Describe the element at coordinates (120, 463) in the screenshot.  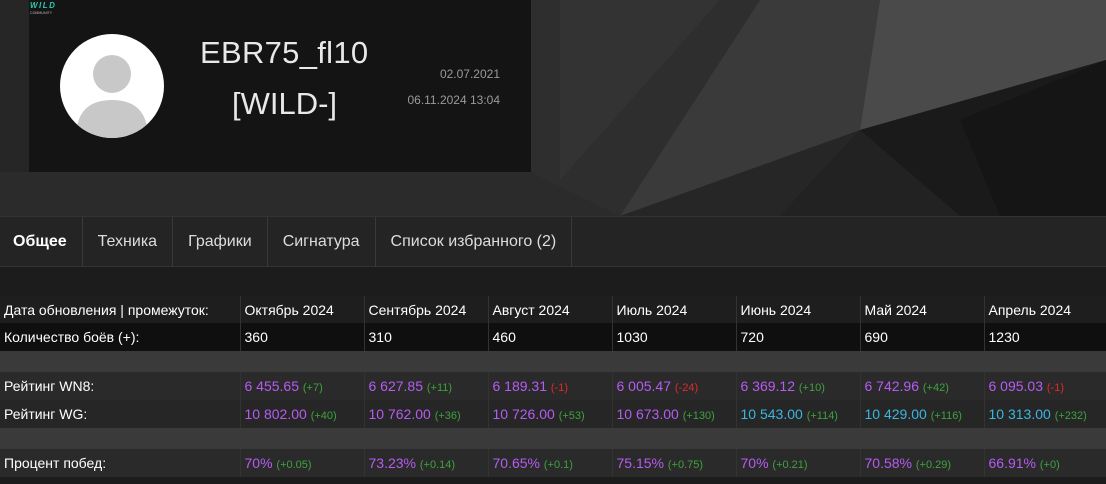
I see `row-label: Процент побед:` at that location.